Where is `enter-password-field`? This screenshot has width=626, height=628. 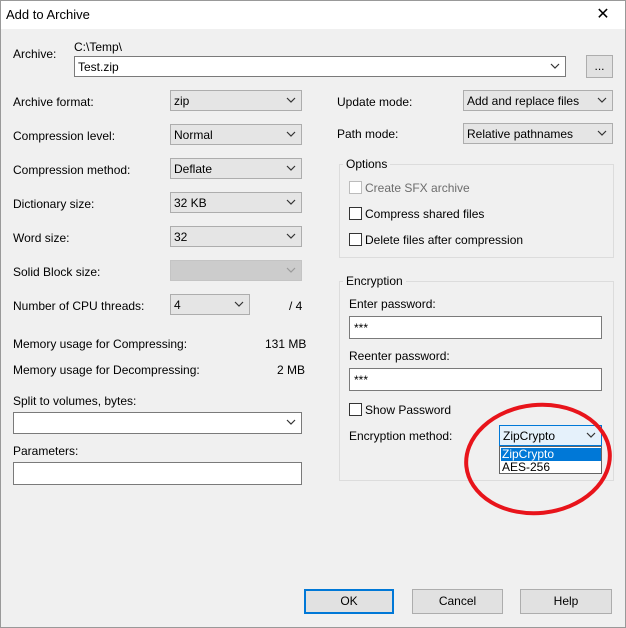
enter-password-field is located at coordinates (475, 327).